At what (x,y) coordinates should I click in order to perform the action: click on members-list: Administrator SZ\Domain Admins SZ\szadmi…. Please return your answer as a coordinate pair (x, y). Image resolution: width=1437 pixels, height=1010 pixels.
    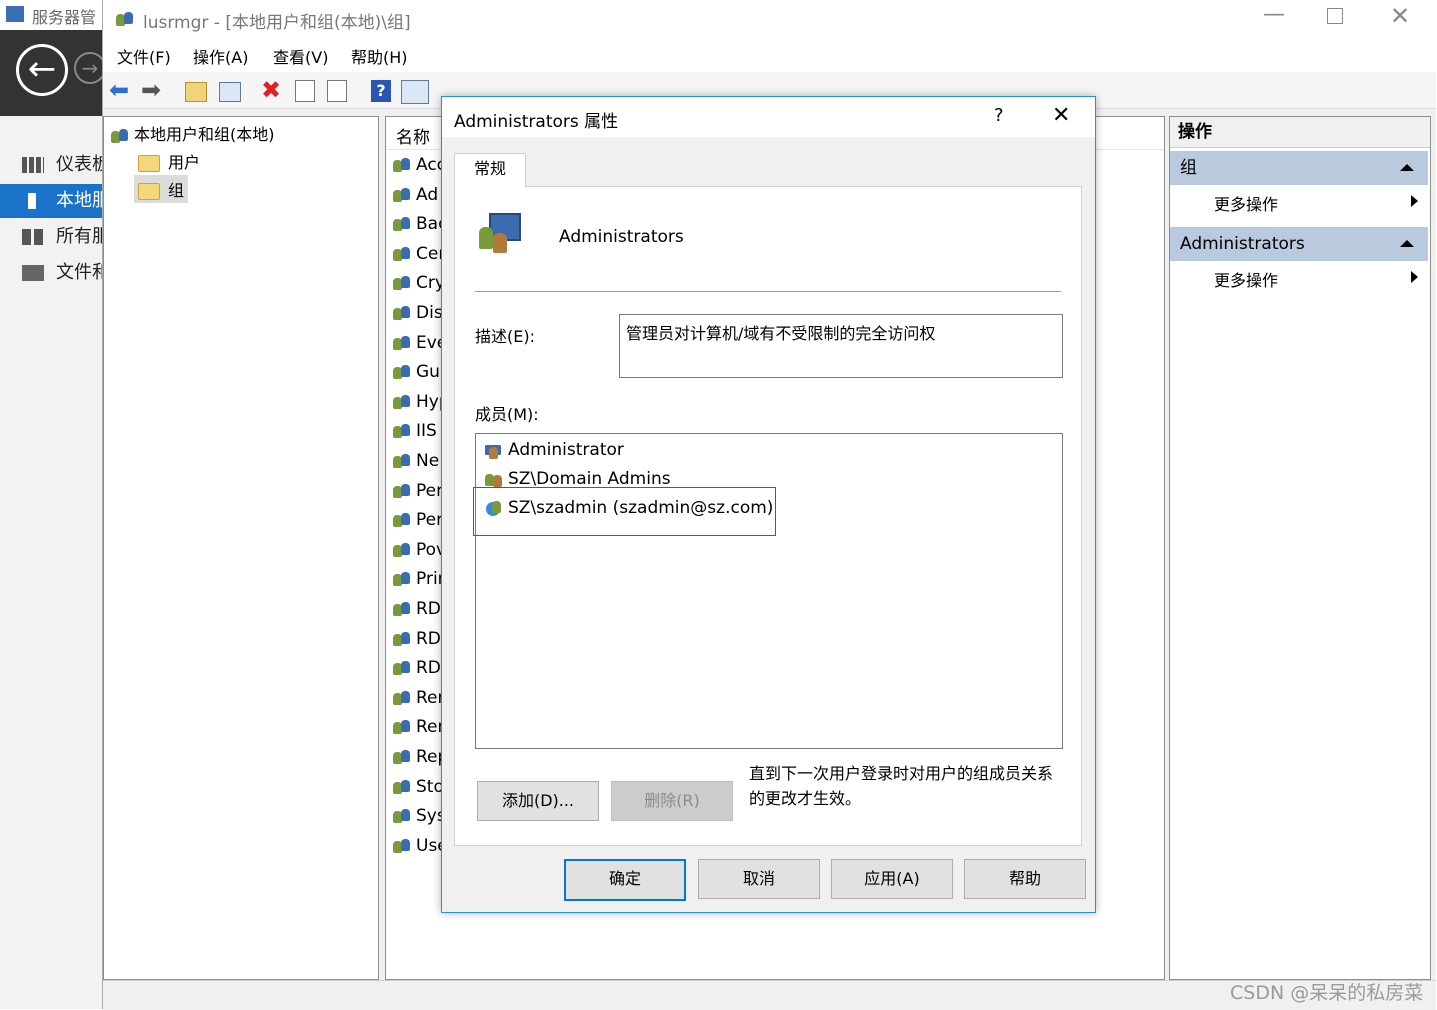
    Looking at the image, I should click on (769, 591).